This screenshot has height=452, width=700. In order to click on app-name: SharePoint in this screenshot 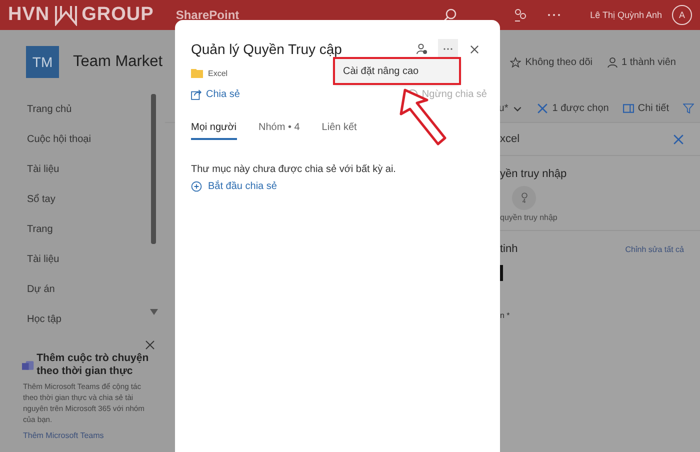, I will do `click(208, 15)`.